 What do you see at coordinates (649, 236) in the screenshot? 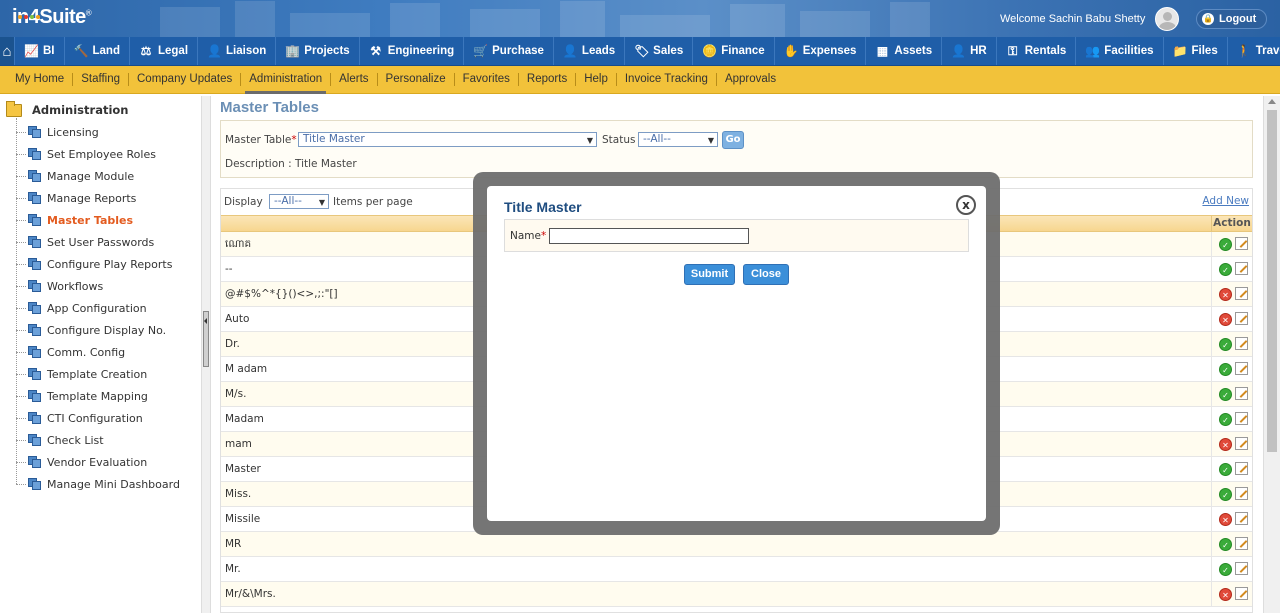
I see `name-input` at bounding box center [649, 236].